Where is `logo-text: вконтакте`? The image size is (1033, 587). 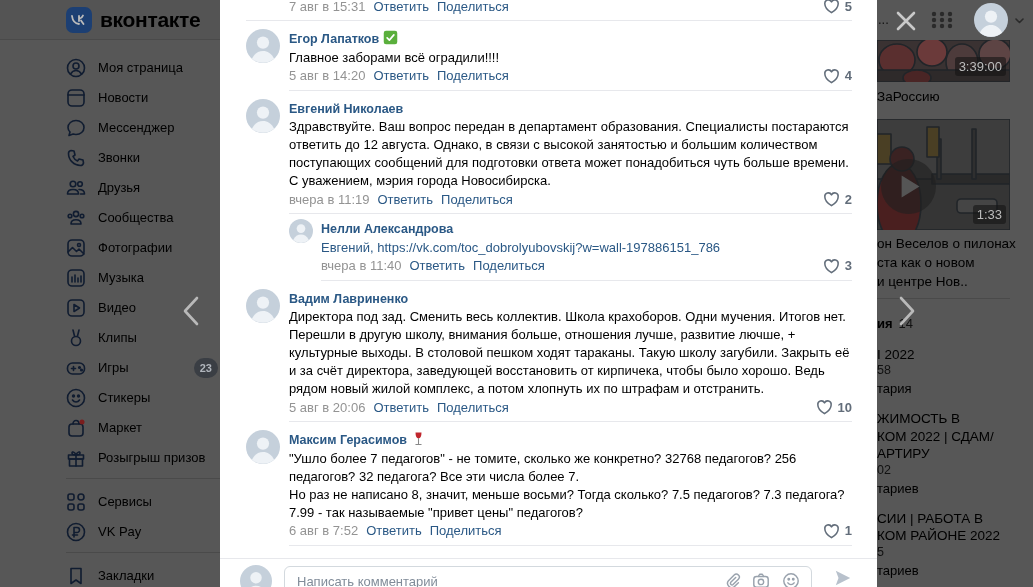
logo-text: вконтакте is located at coordinates (150, 19).